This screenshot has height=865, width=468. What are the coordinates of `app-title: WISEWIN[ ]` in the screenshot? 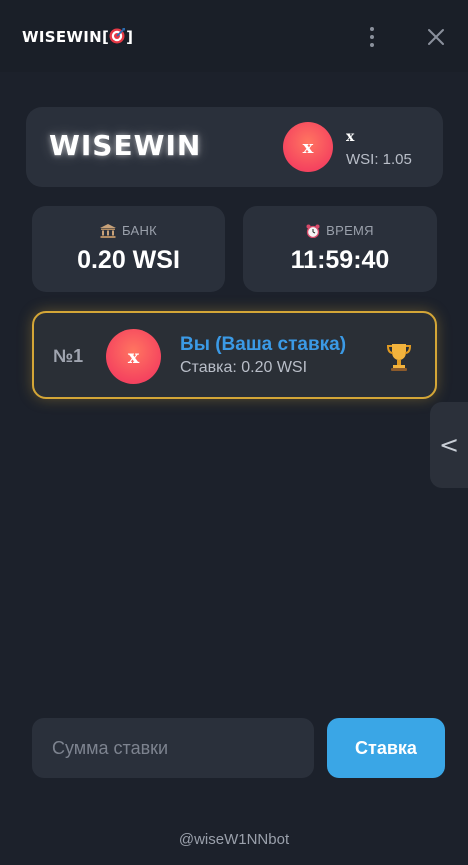 It's located at (77, 36).